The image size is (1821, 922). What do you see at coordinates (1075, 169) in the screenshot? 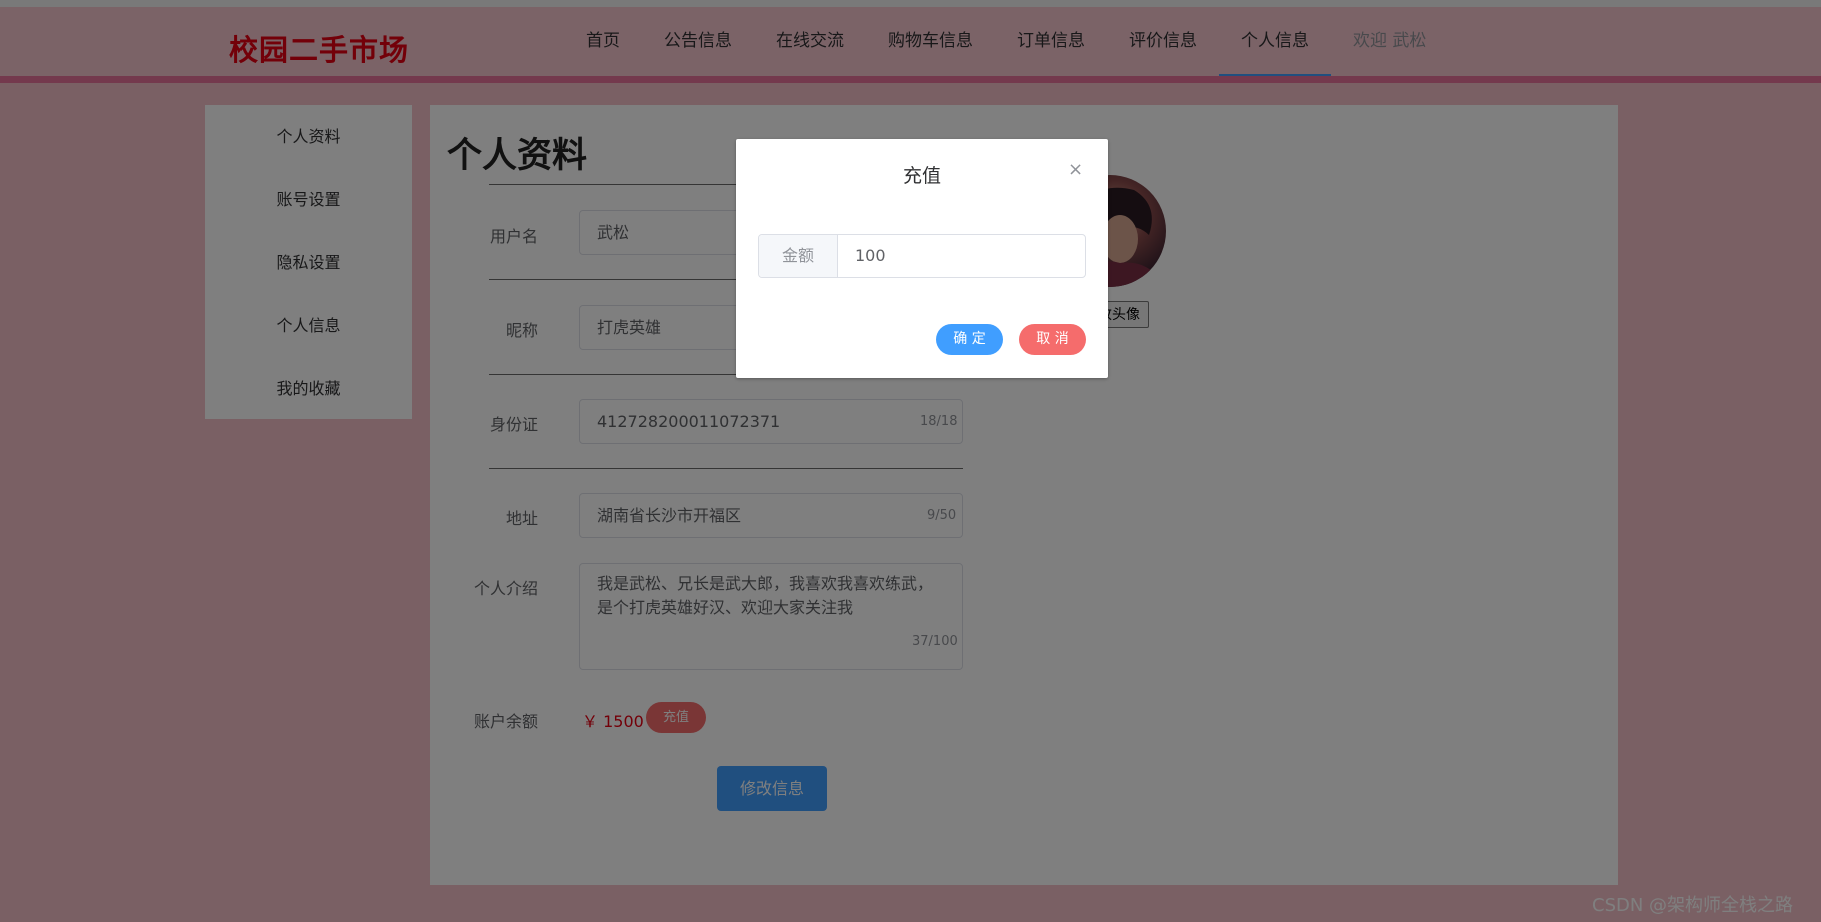
I see `close-icon: ×` at bounding box center [1075, 169].